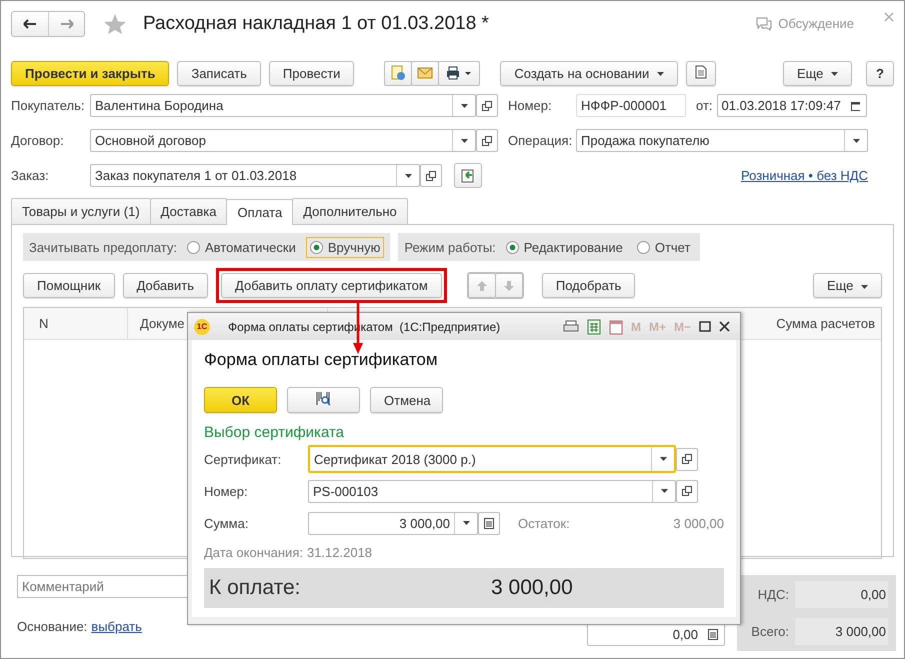  I want to click on scan-button, so click(323, 400).